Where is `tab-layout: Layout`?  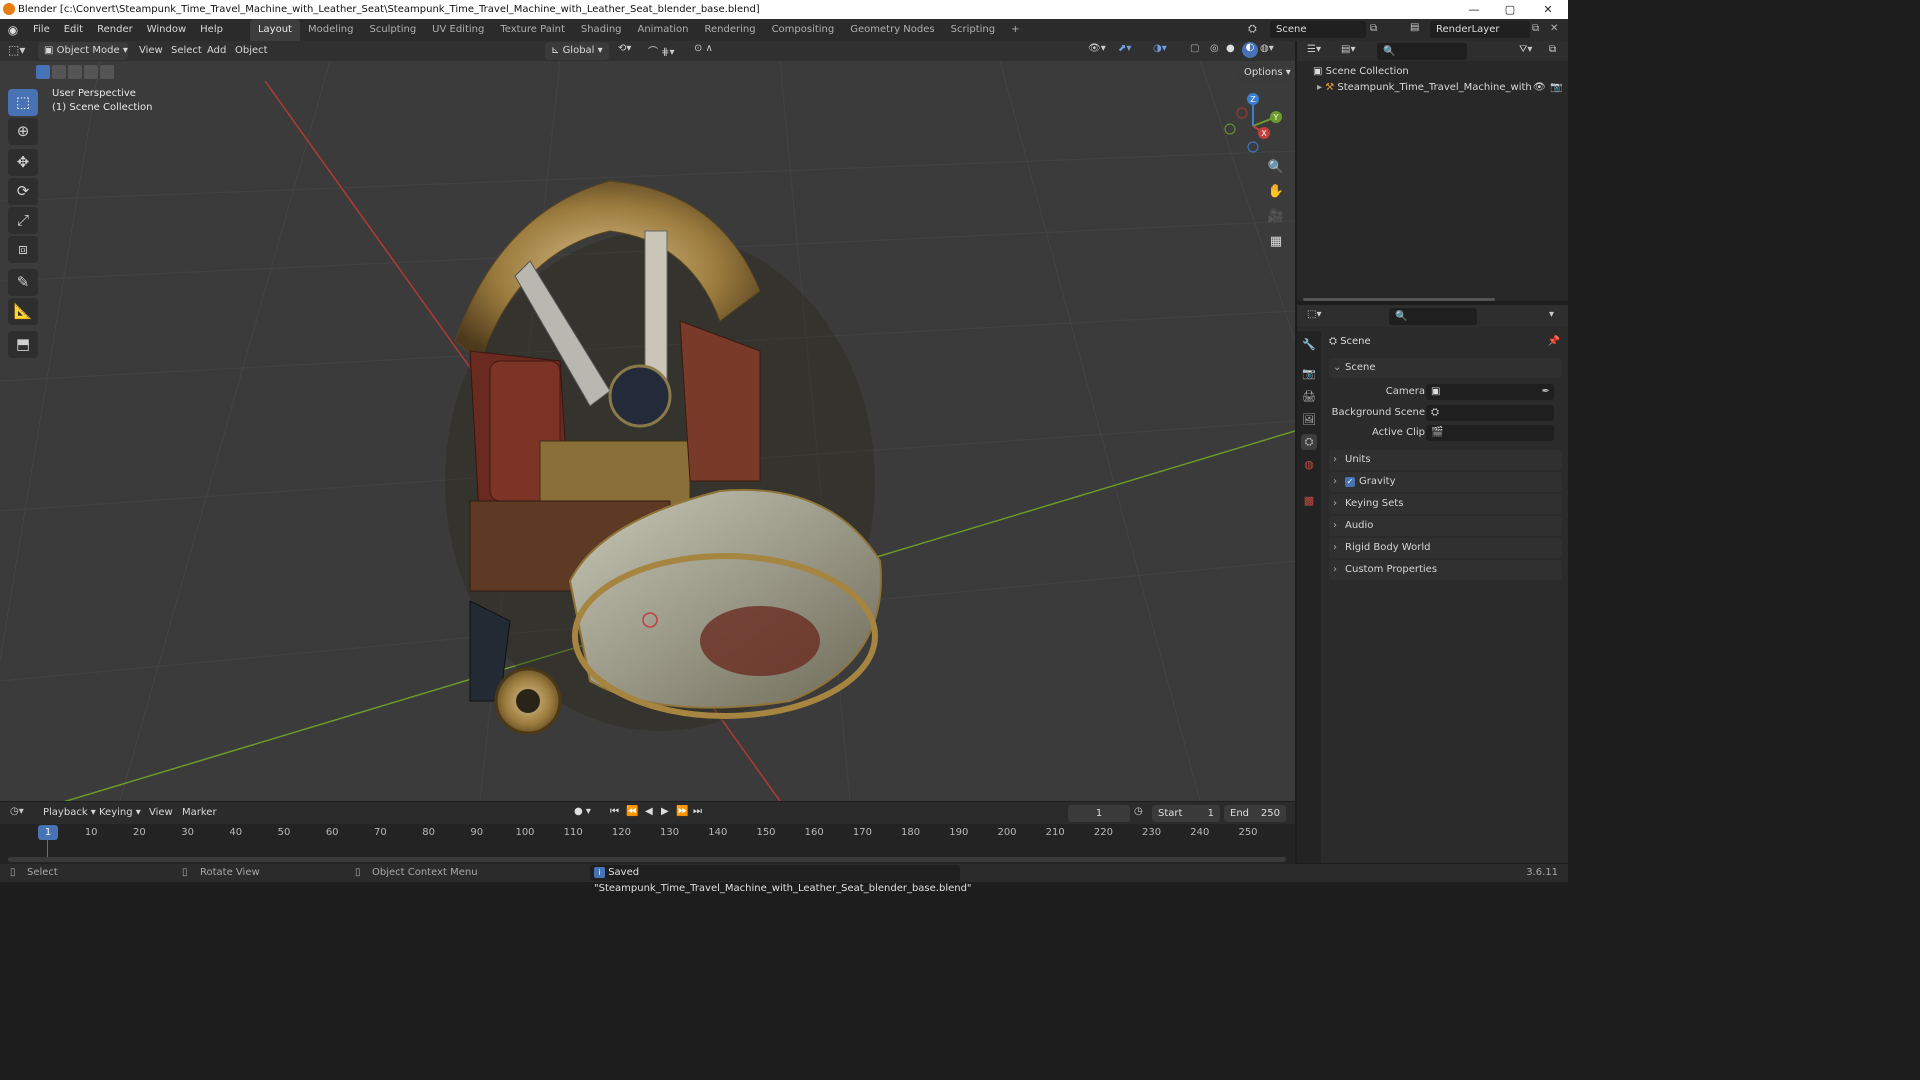 tab-layout: Layout is located at coordinates (274, 30).